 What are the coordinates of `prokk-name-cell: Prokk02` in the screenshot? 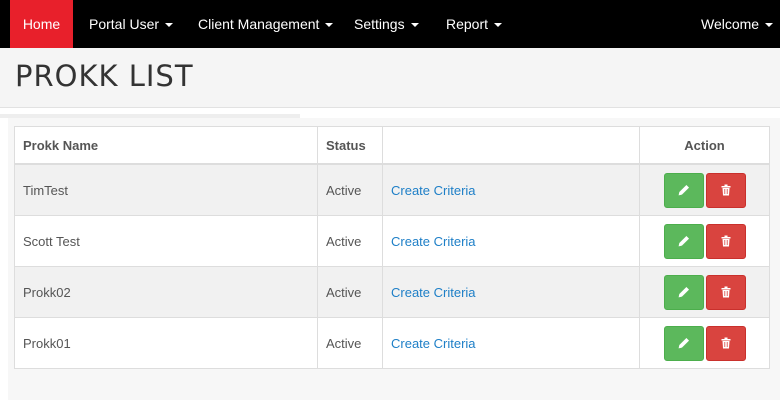 It's located at (166, 292).